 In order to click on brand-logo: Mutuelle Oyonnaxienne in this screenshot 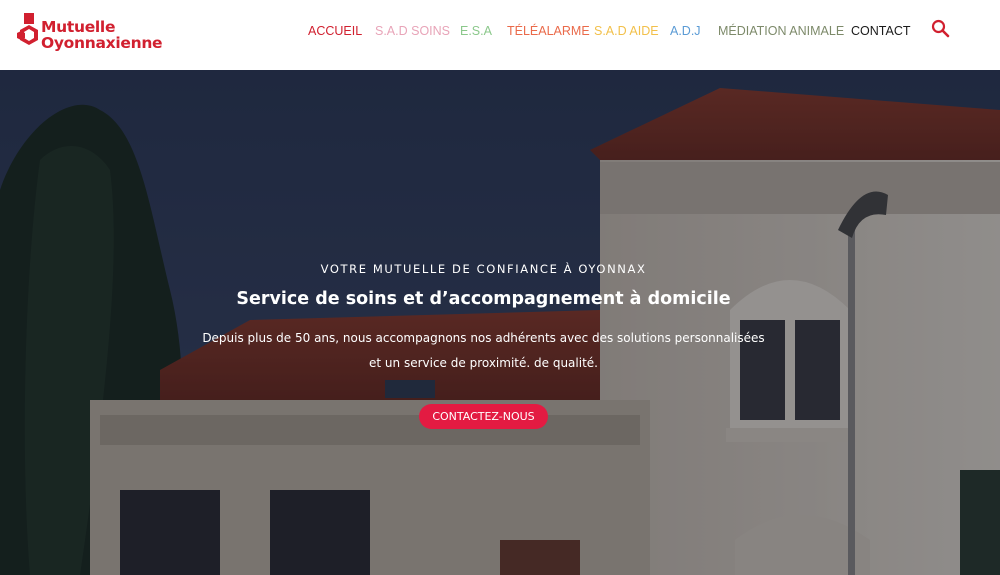, I will do `click(98, 33)`.